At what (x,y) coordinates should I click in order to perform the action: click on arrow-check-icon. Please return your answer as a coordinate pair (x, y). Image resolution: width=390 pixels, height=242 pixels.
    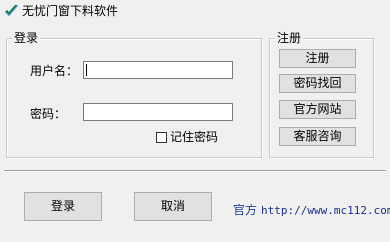
    Looking at the image, I should click on (11, 10).